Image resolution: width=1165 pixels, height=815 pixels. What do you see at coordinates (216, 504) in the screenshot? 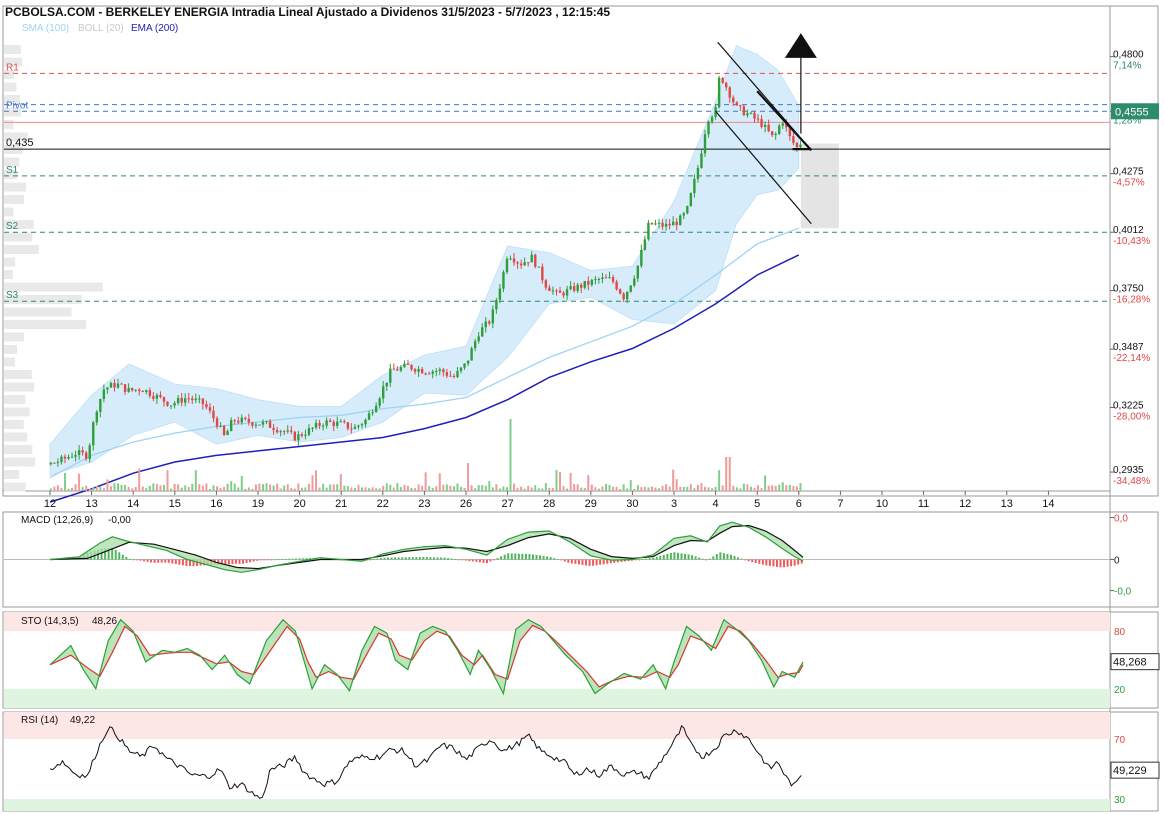
I see `x-tick-label: 16` at bounding box center [216, 504].